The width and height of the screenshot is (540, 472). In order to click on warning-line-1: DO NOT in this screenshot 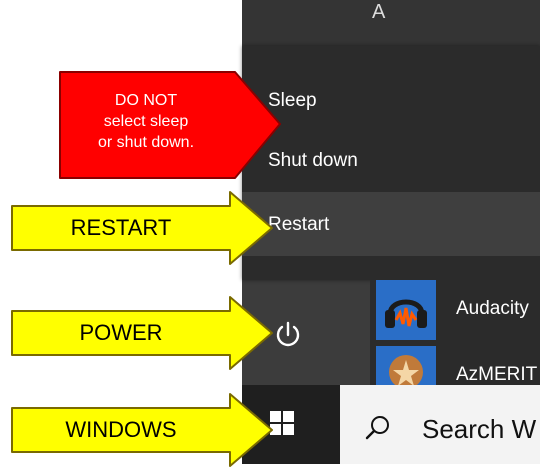, I will do `click(146, 100)`.